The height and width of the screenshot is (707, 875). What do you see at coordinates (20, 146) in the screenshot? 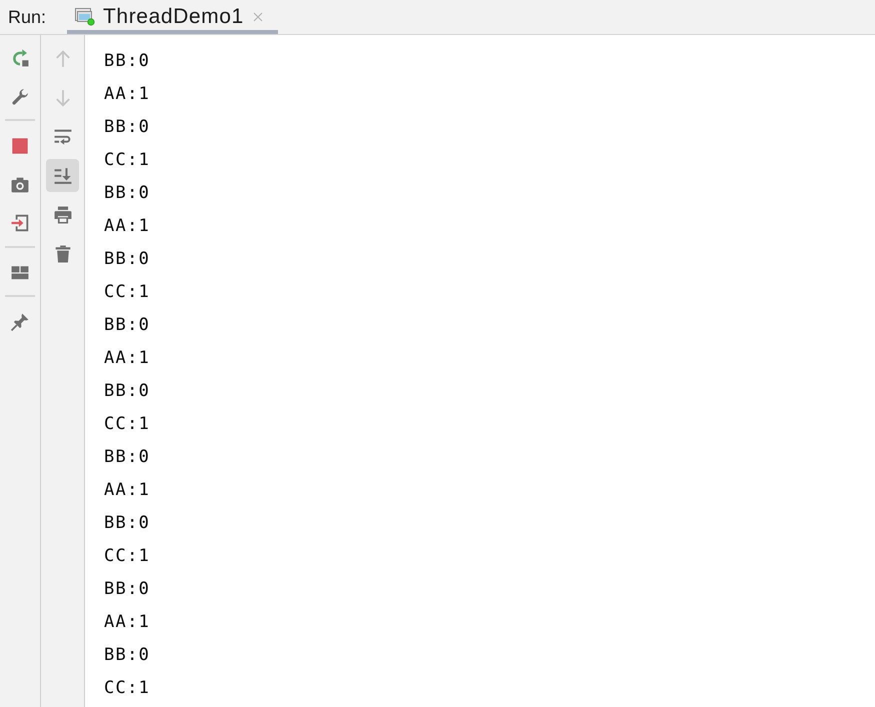
I see `stop-icon` at bounding box center [20, 146].